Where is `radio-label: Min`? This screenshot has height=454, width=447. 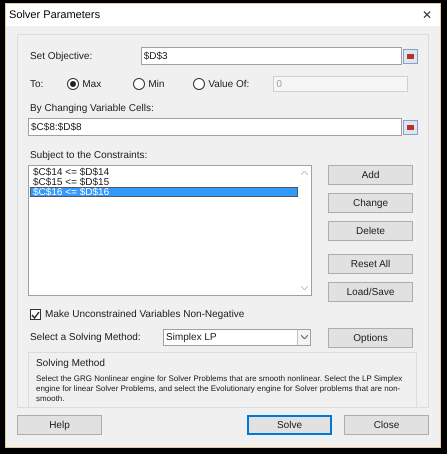 radio-label: Min is located at coordinates (156, 85).